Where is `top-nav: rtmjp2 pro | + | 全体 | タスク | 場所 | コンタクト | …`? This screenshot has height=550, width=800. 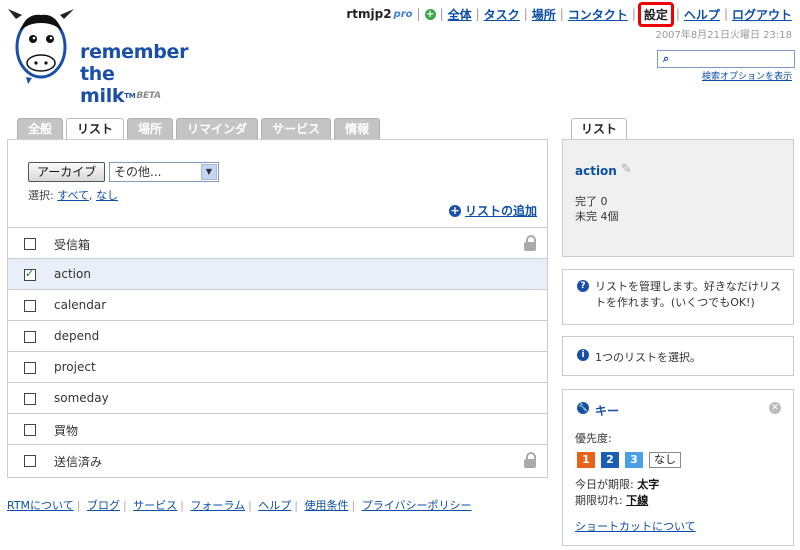
top-nav: rtmjp2 pro | + | 全体 | タスク | 場所 | コンタクト | … is located at coordinates (569, 14).